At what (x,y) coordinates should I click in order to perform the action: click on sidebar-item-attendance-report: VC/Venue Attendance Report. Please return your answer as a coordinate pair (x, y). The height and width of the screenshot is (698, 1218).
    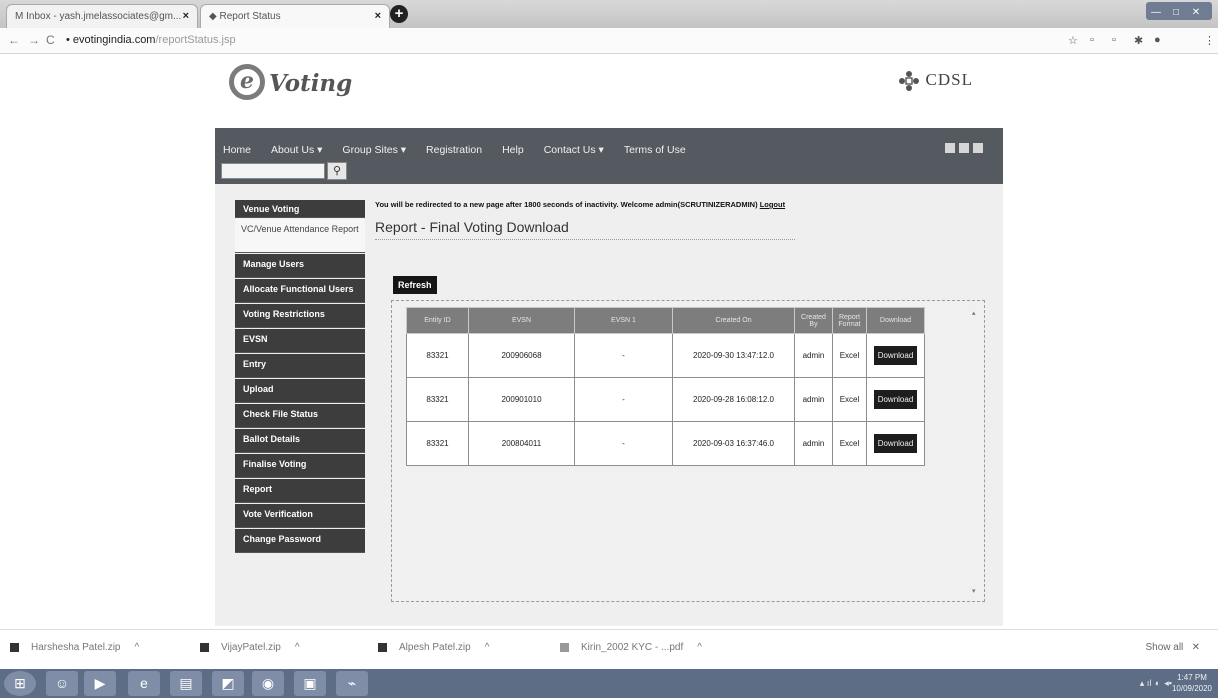
    Looking at the image, I should click on (300, 236).